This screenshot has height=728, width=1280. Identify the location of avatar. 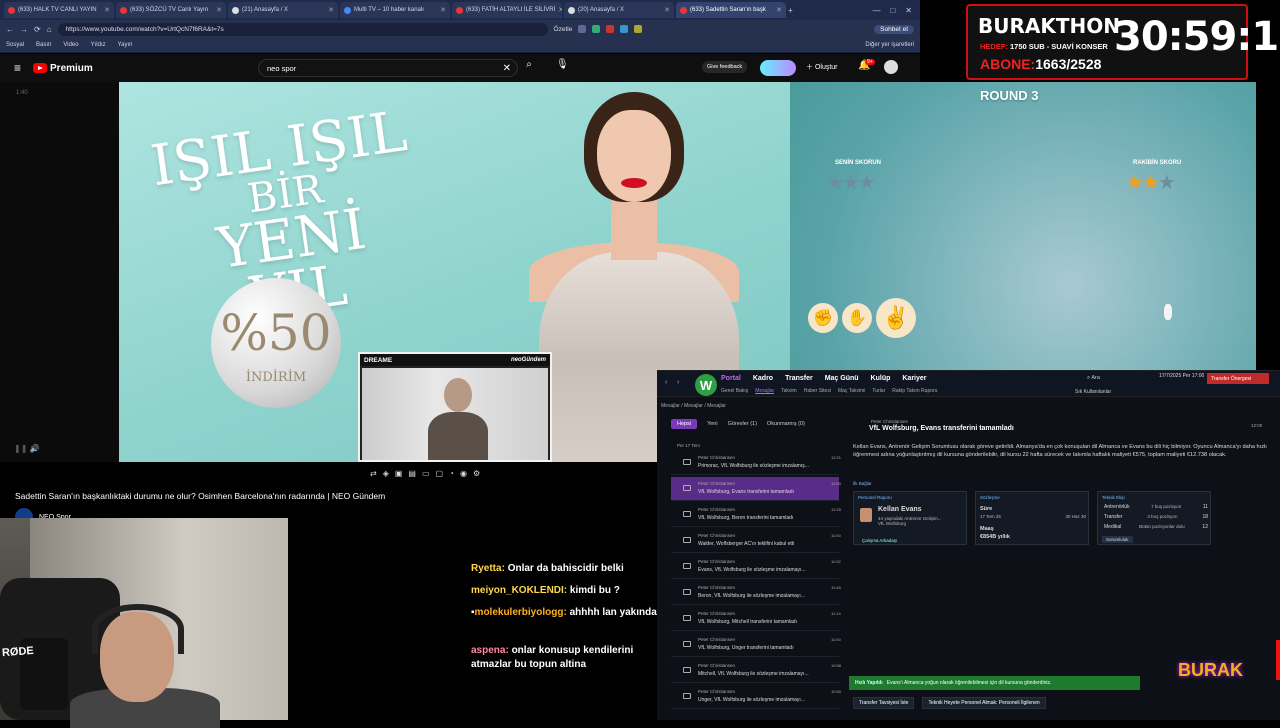
(891, 67).